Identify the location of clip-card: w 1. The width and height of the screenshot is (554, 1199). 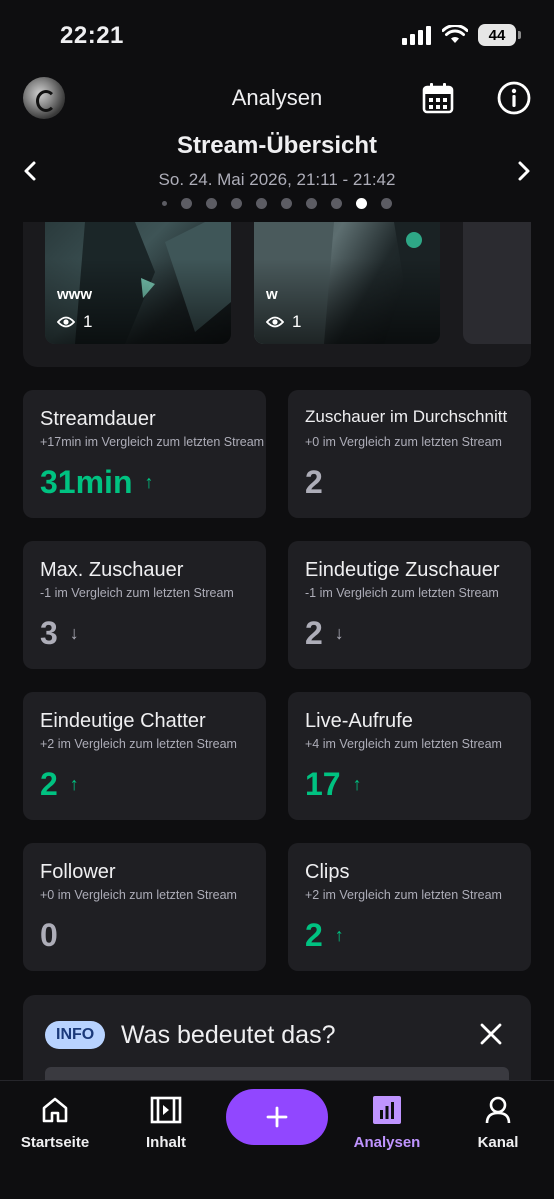
(347, 283).